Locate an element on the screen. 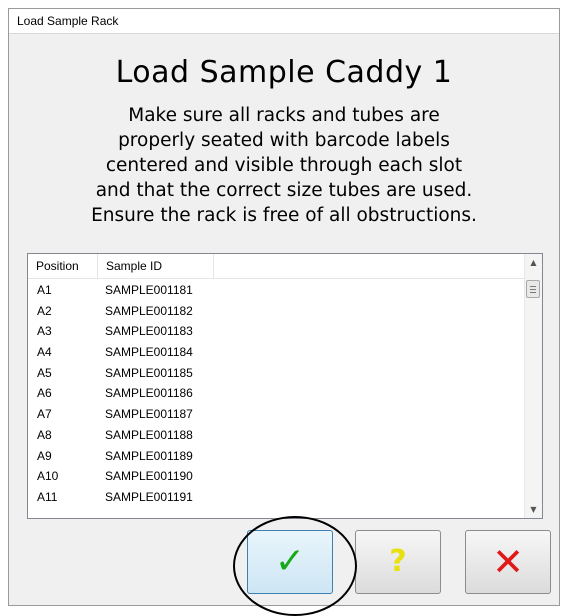 The width and height of the screenshot is (570, 616). list-header: Position Sample ID is located at coordinates (277, 266).